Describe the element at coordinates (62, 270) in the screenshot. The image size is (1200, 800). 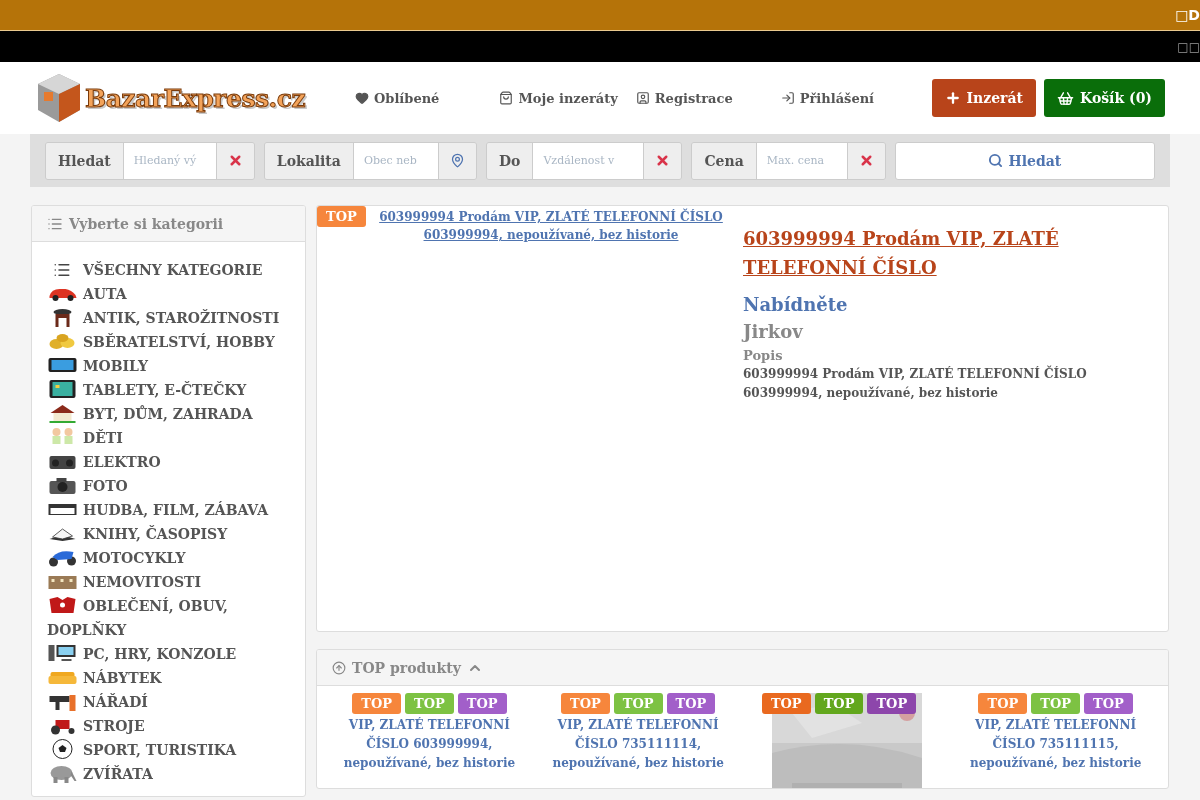
I see `list-icon` at that location.